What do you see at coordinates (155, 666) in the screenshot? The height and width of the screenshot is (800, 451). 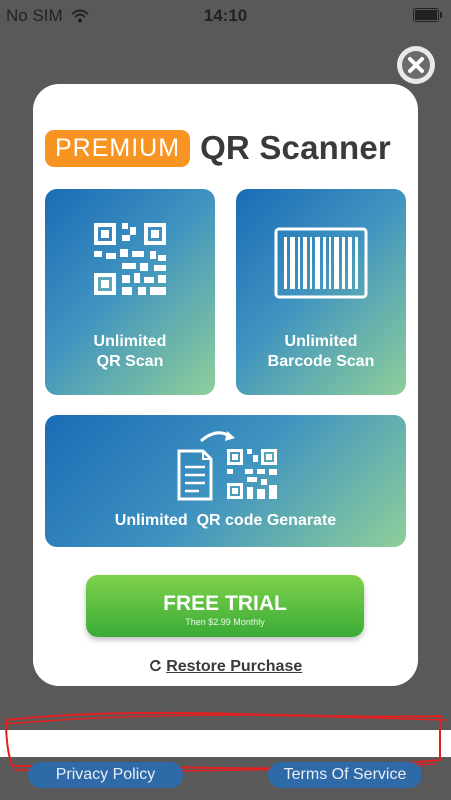 I see `refresh-icon` at bounding box center [155, 666].